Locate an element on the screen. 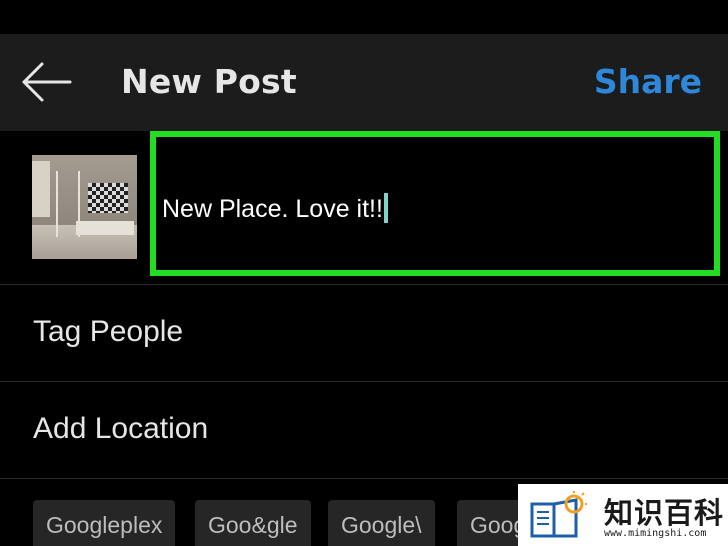 Image resolution: width=728 pixels, height=546 pixels. back-button is located at coordinates (48, 82).